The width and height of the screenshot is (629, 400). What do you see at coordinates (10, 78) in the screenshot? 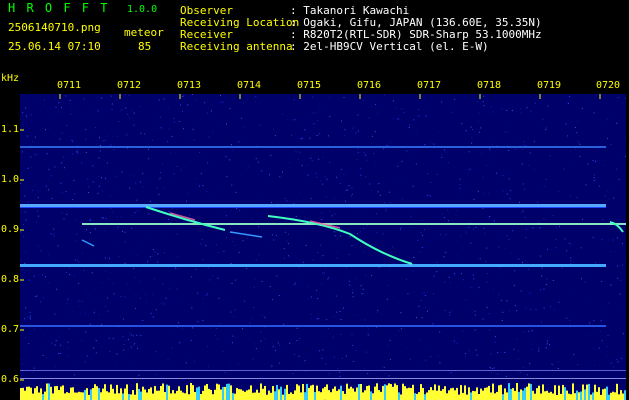
I see `y-axis-unit: kHz` at bounding box center [10, 78].